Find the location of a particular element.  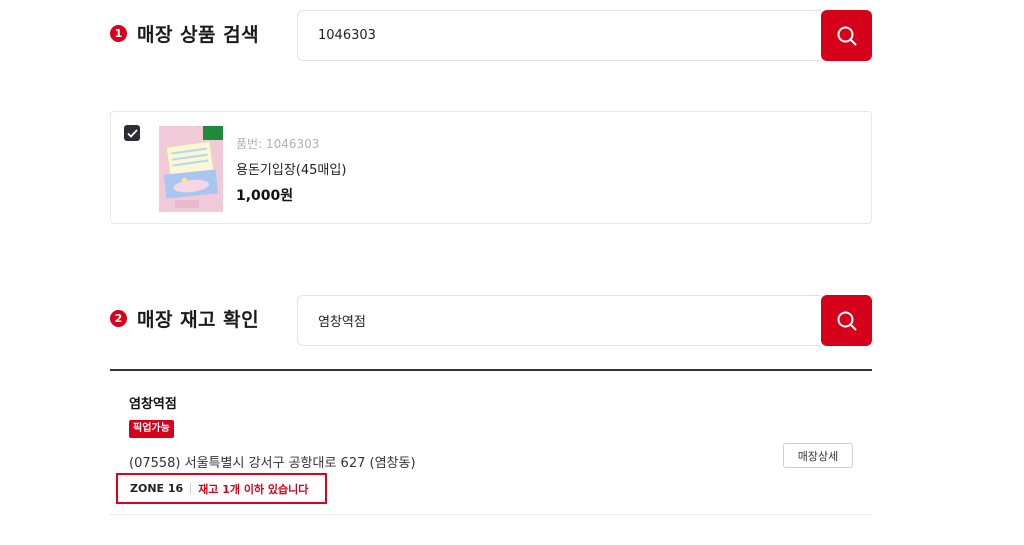

section-title-stock-check: 매장 재고 확인 is located at coordinates (198, 320).